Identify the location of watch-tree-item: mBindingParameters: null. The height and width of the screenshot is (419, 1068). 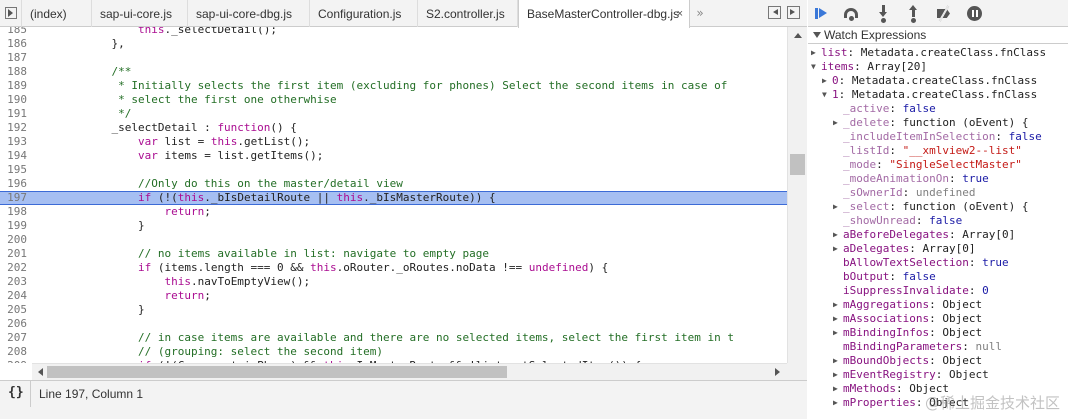
(917, 347).